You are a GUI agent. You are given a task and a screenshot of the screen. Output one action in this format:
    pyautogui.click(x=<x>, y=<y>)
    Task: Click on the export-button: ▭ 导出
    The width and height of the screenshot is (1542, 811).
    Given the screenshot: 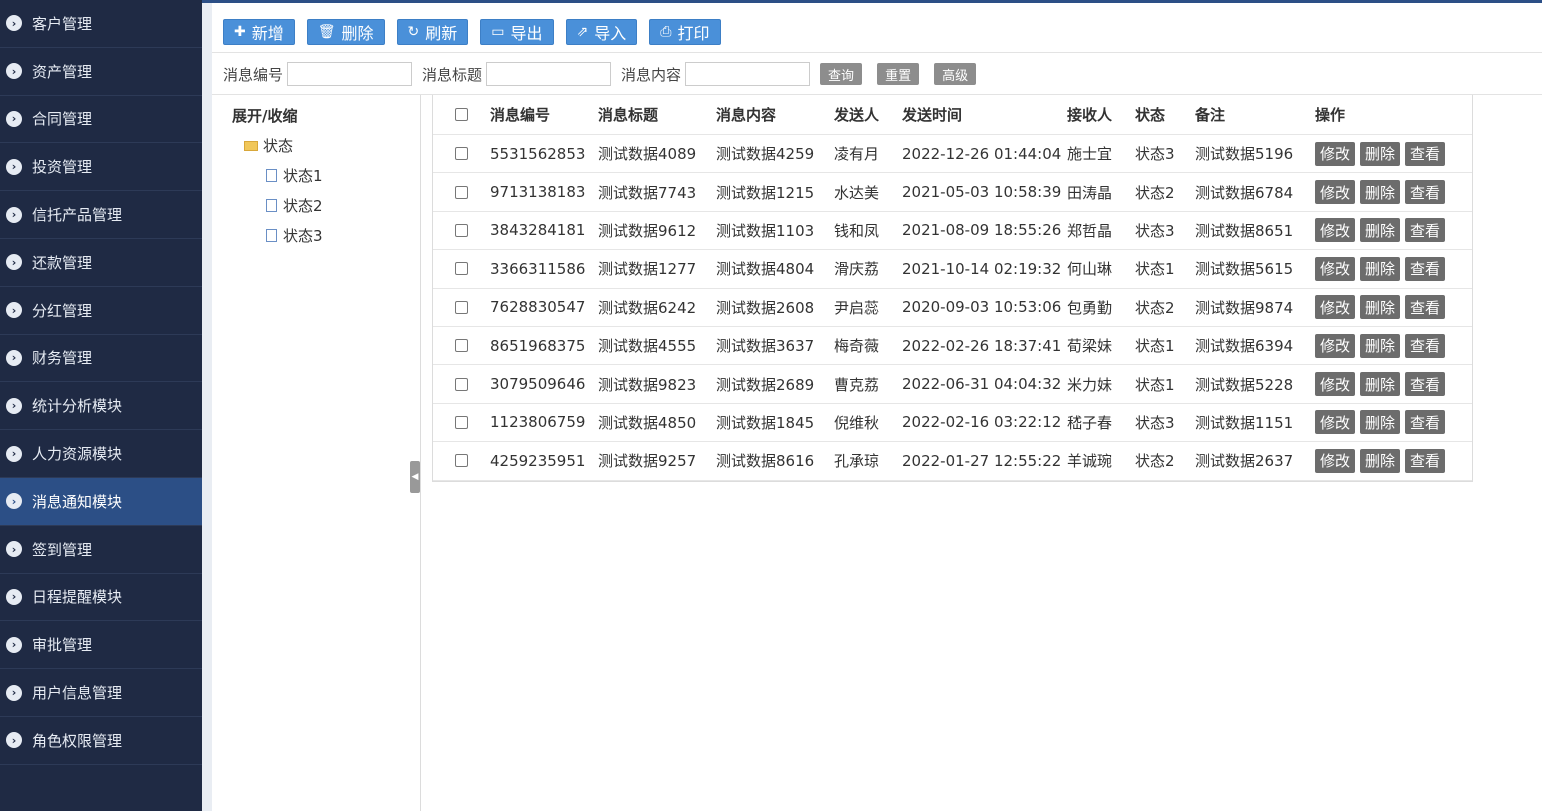 What is the action you would take?
    pyautogui.click(x=517, y=32)
    